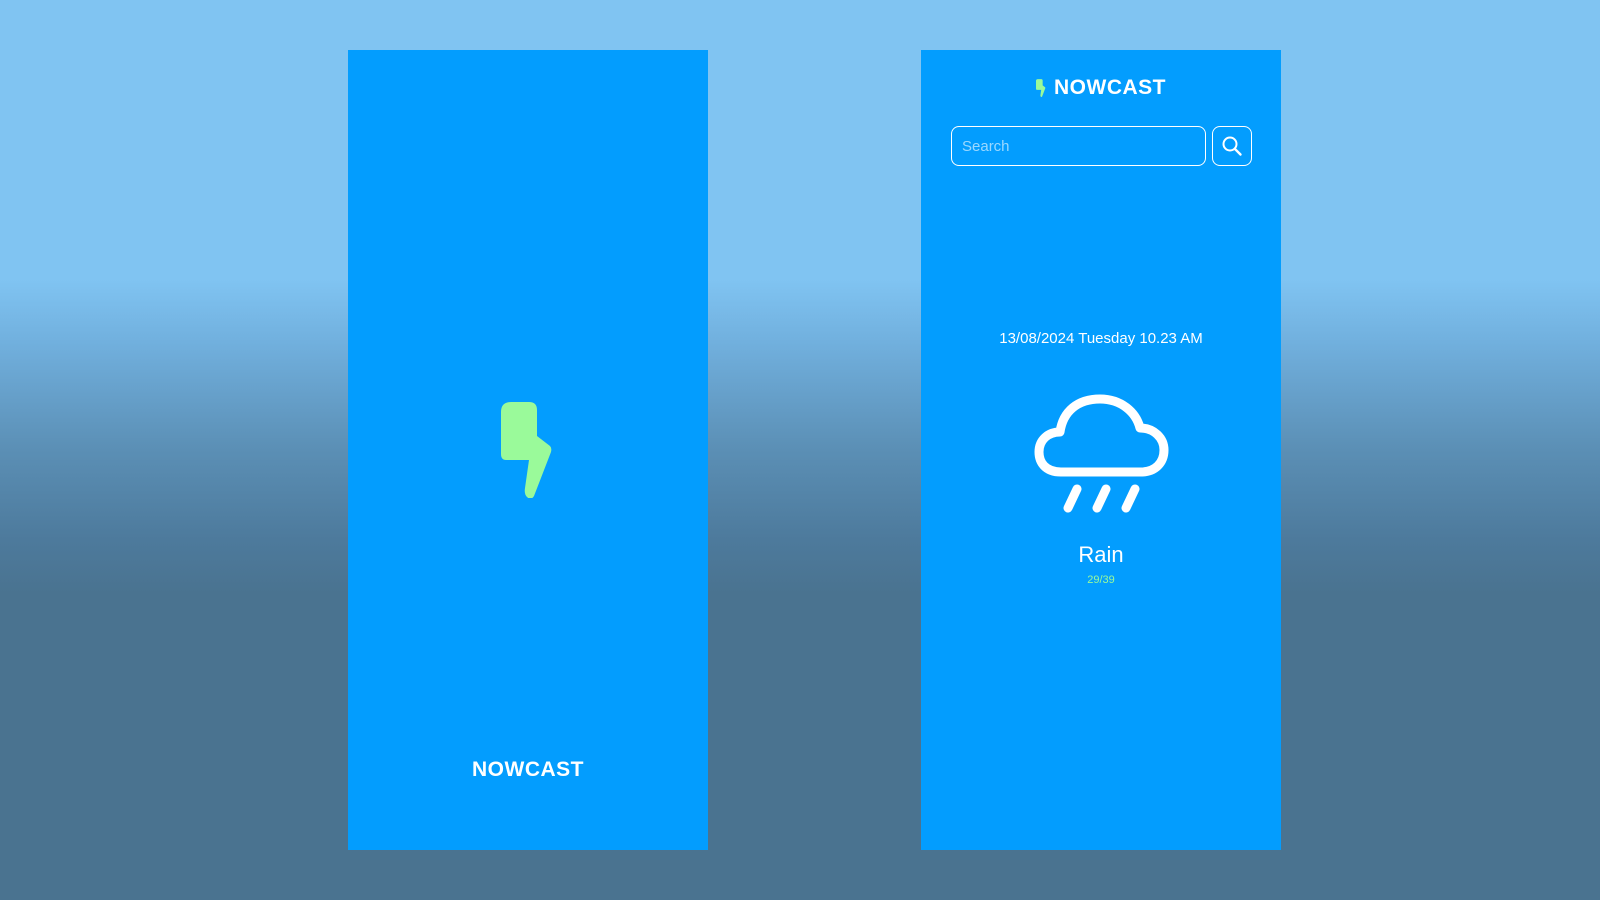  I want to click on search-icon, so click(1232, 146).